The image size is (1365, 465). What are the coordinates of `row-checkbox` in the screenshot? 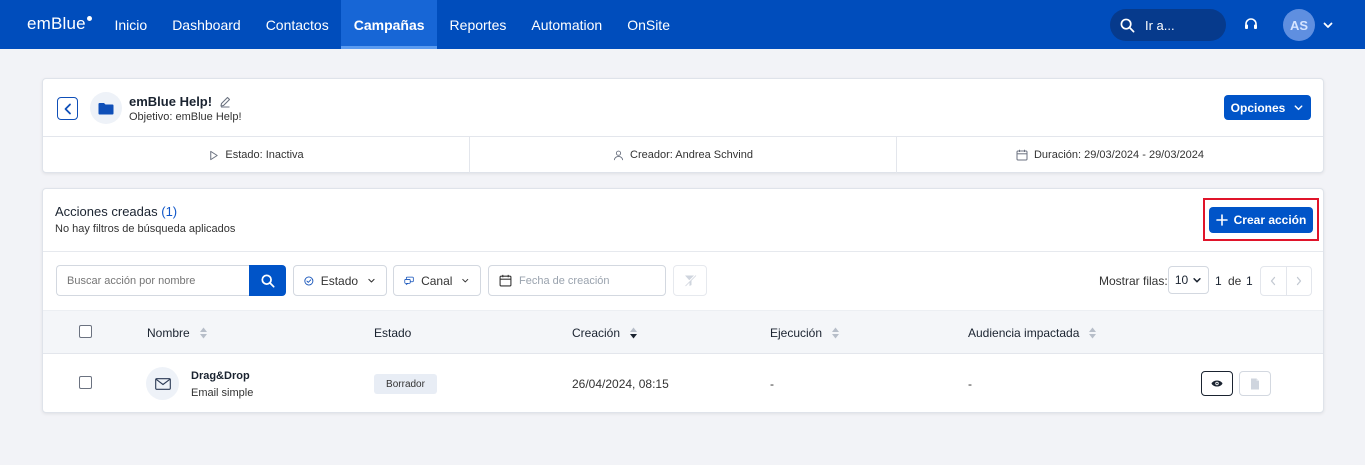 It's located at (85, 382).